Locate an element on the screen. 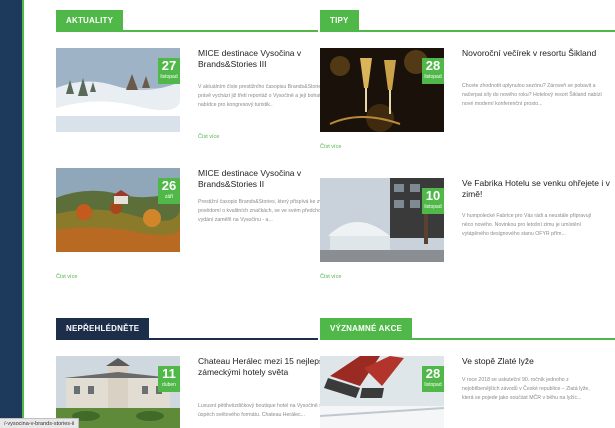  date-badge: 10 listopad is located at coordinates (433, 201).